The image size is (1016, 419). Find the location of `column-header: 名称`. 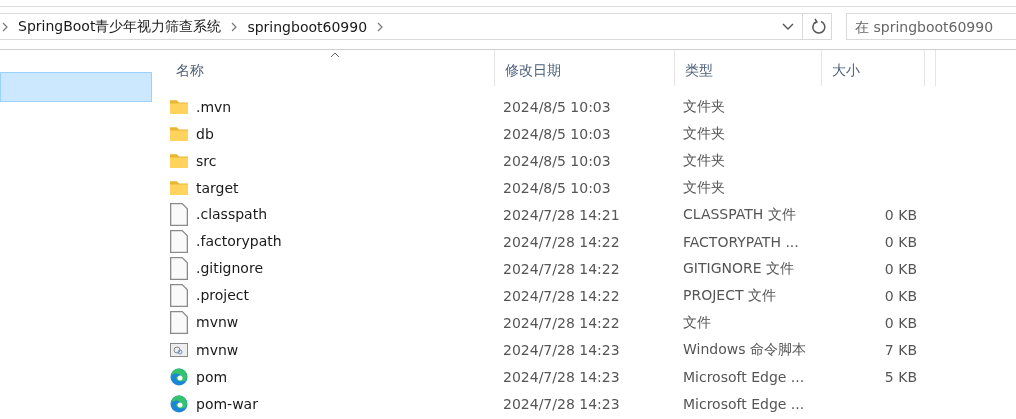

column-header: 名称 is located at coordinates (330, 68).